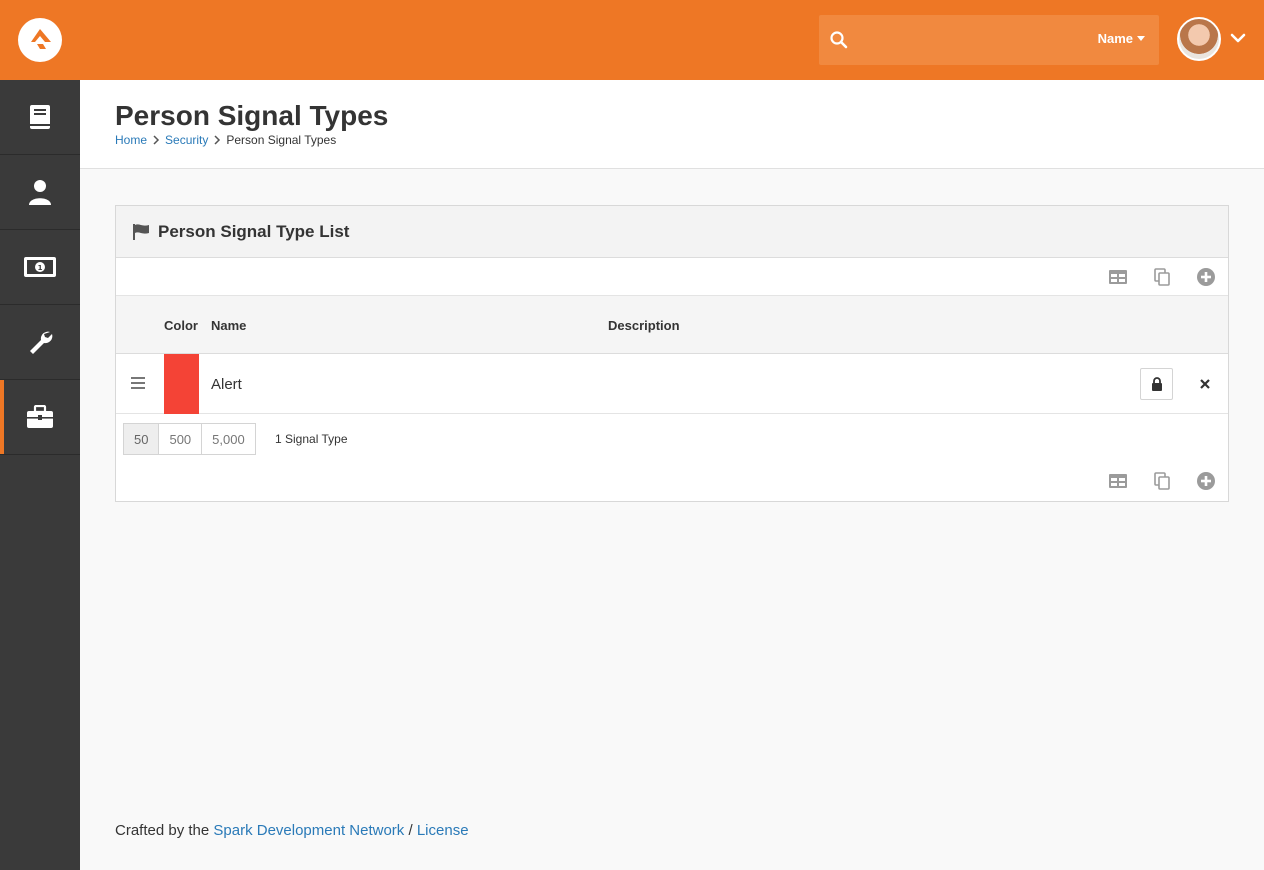  What do you see at coordinates (228, 439) in the screenshot?
I see `page-size-5000: 5,000` at bounding box center [228, 439].